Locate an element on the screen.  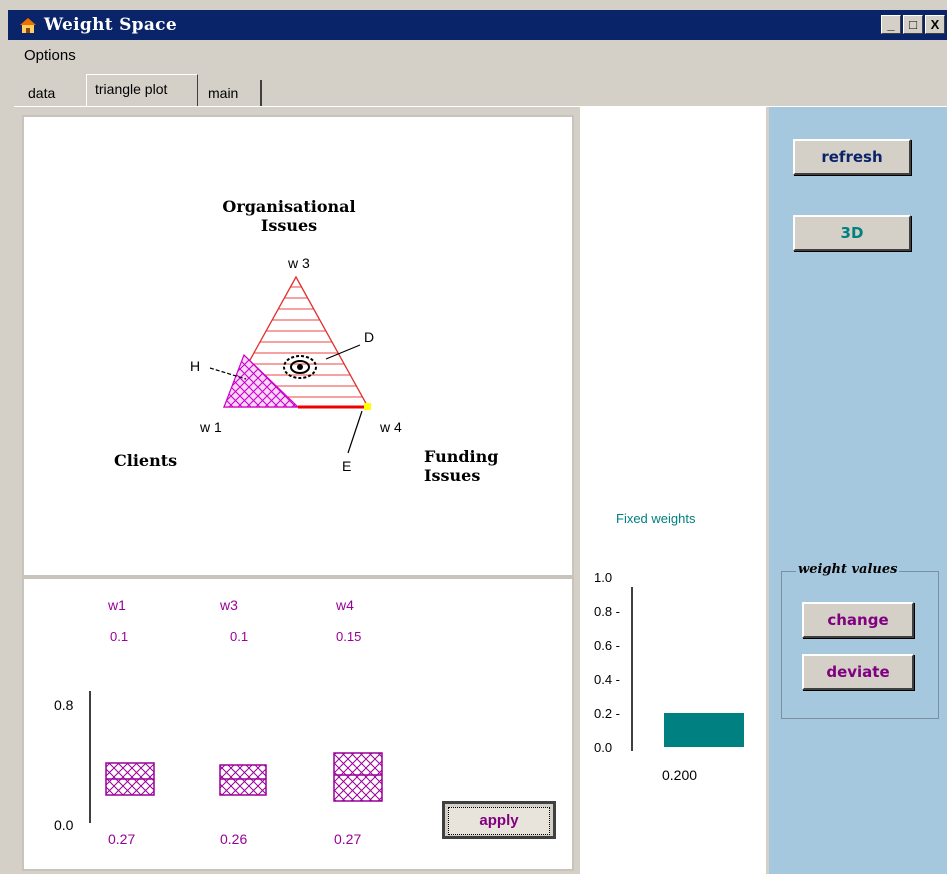
close-button: X is located at coordinates (935, 24).